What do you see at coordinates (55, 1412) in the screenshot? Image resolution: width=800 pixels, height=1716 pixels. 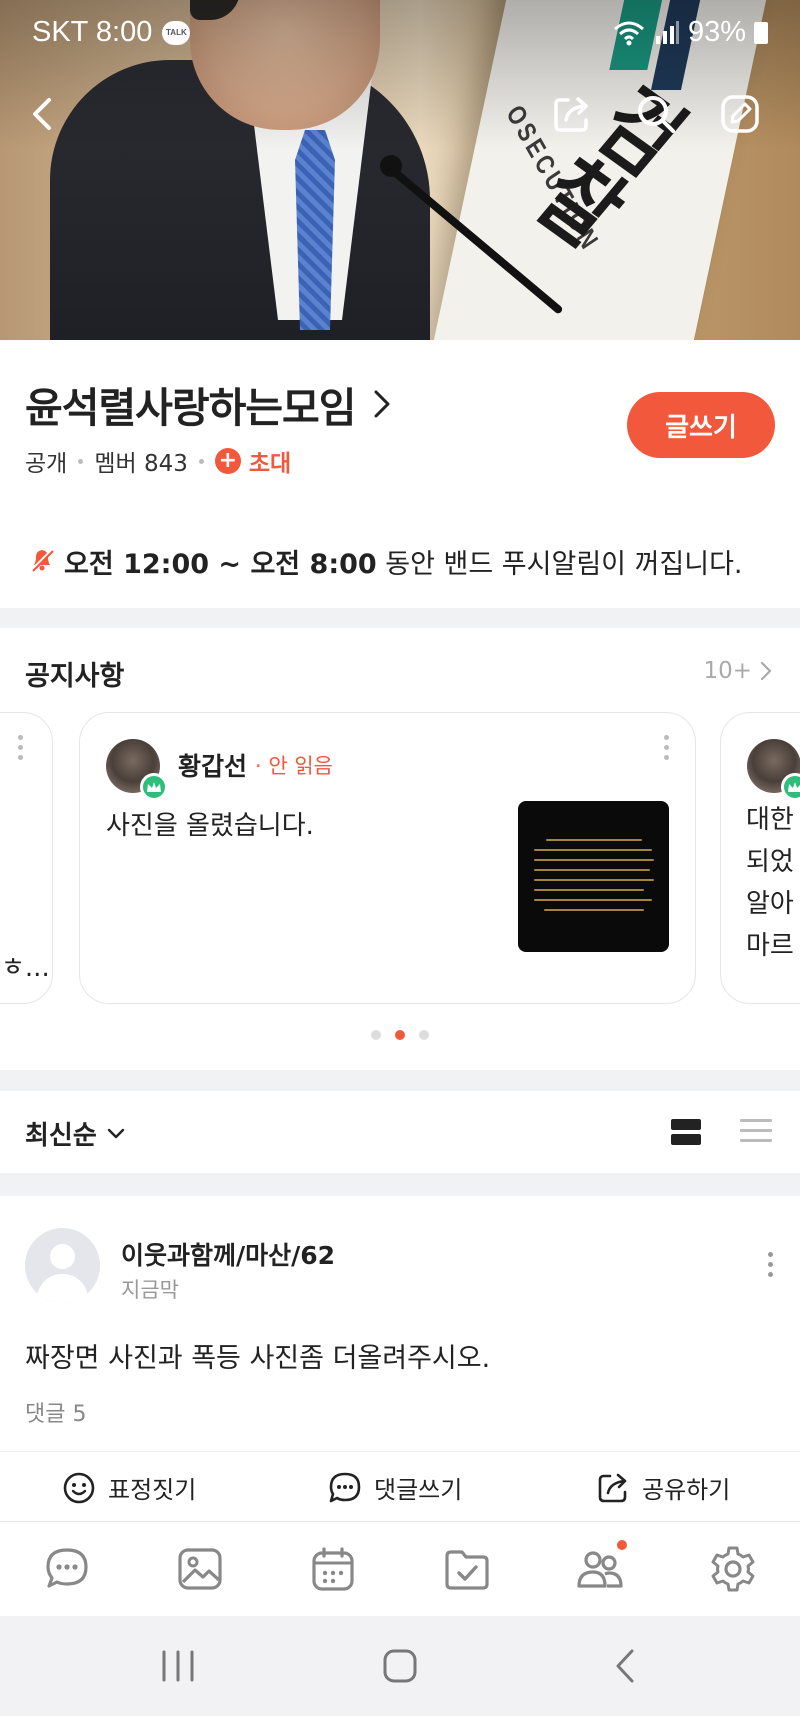 I see `comment-count: 댓글 5` at bounding box center [55, 1412].